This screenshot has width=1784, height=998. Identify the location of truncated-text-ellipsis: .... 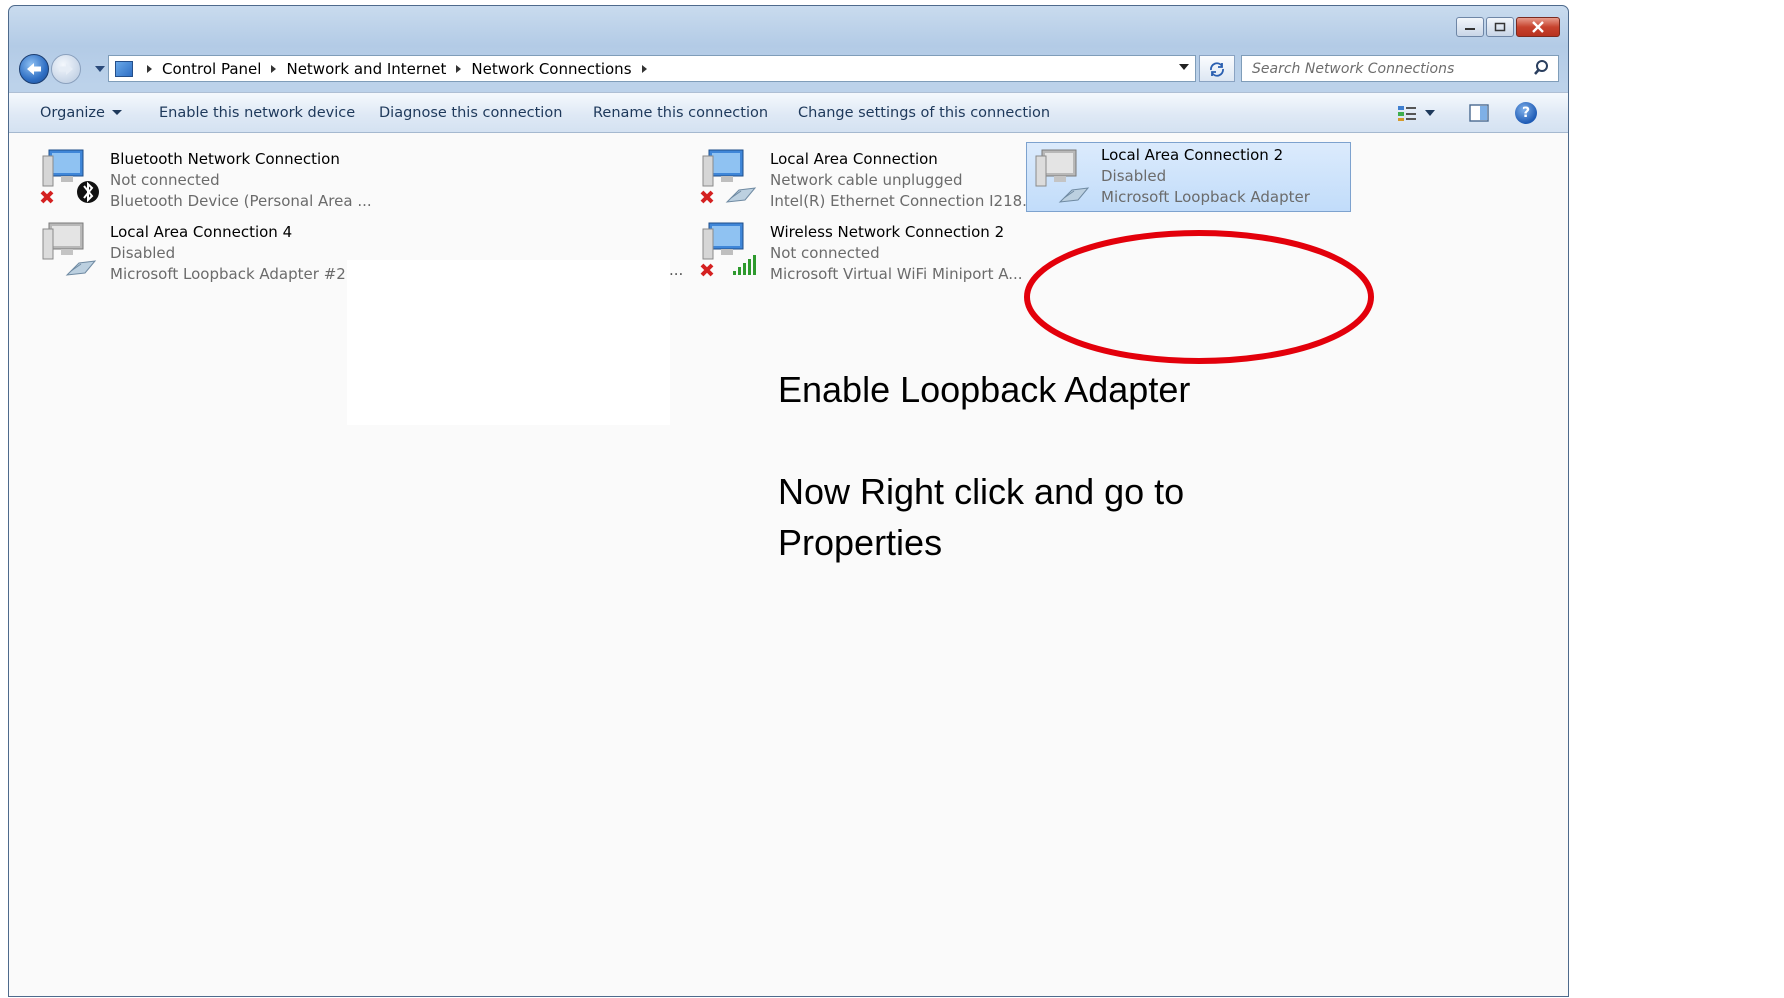
(676, 270).